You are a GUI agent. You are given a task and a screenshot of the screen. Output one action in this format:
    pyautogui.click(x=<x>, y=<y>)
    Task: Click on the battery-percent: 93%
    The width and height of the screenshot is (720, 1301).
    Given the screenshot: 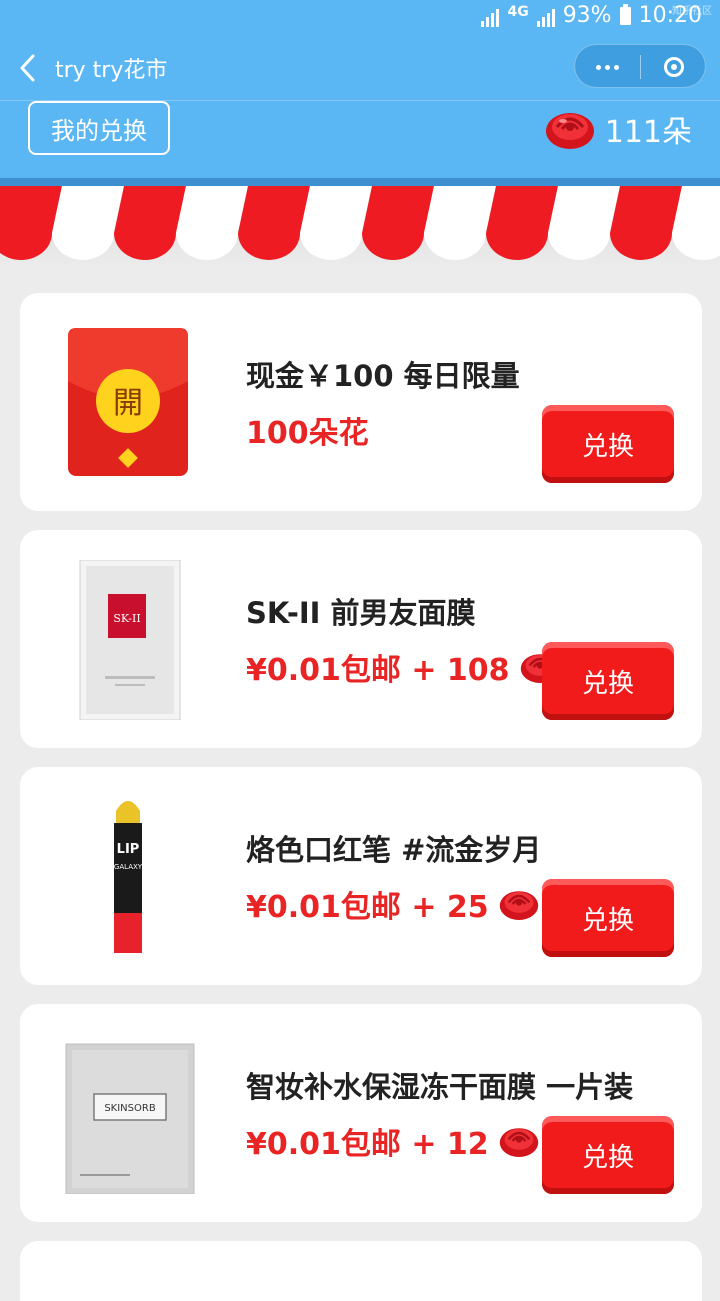 What is the action you would take?
    pyautogui.click(x=587, y=15)
    